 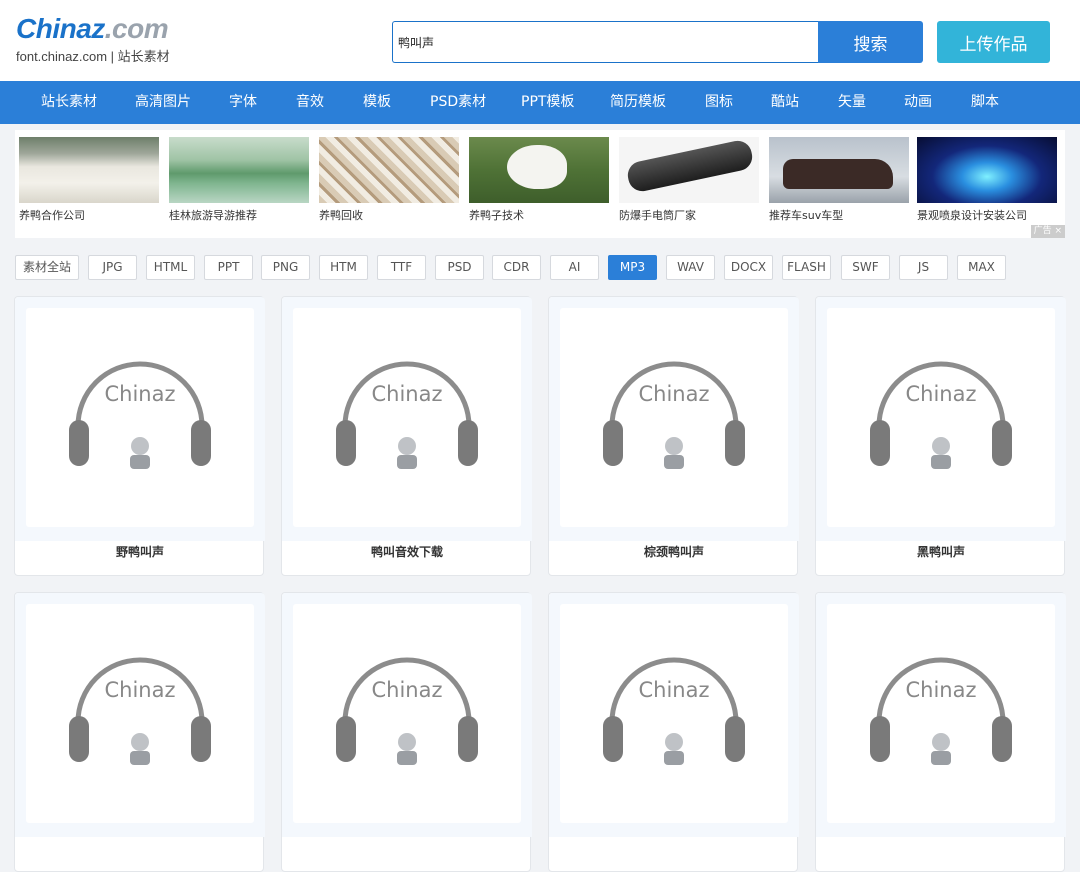 I want to click on filter-chip: PSD, so click(x=459, y=267).